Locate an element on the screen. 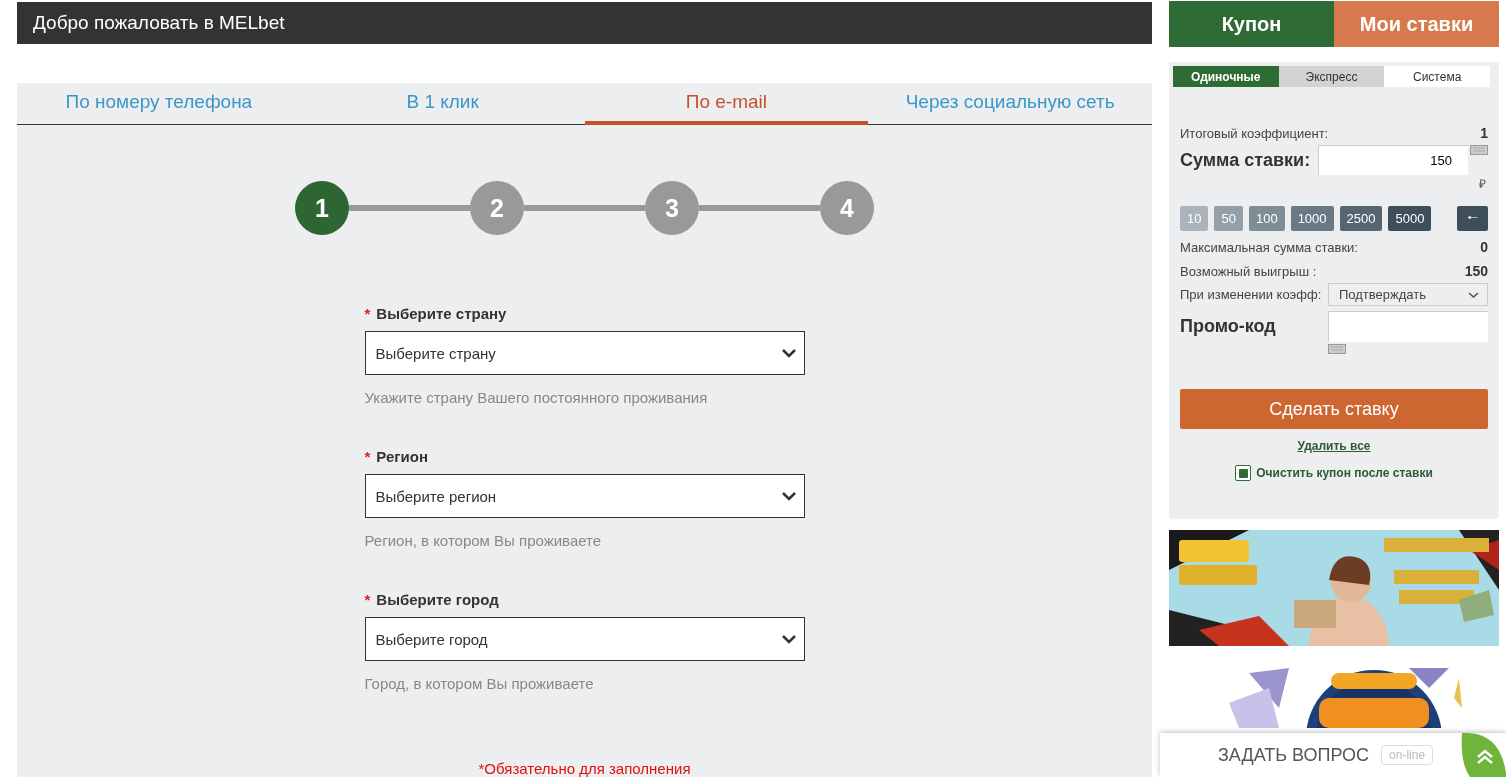 This screenshot has width=1506, height=777. checkbox is located at coordinates (1243, 473).